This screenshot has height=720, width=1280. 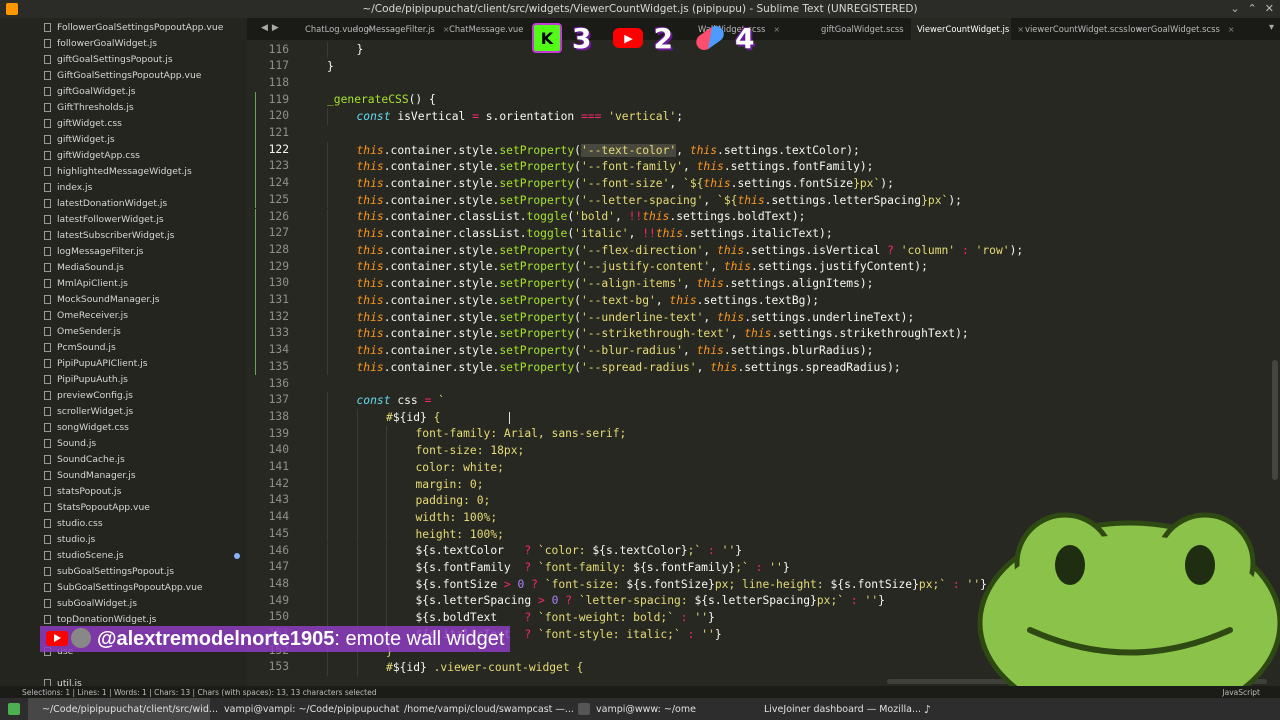 I want to click on sidebar-file-item: statsPopout.js, so click(x=82, y=491).